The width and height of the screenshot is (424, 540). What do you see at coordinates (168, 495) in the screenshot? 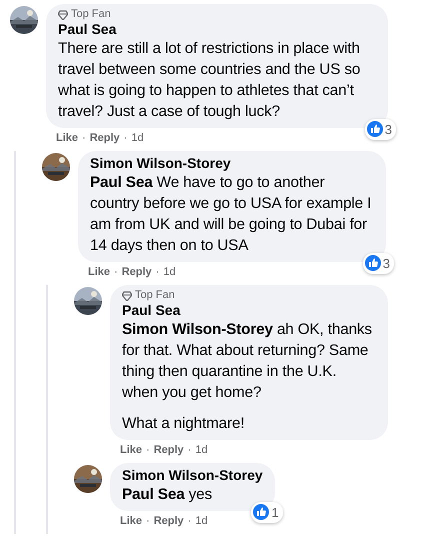
I see `comment-text: Paul Sea yes` at bounding box center [168, 495].